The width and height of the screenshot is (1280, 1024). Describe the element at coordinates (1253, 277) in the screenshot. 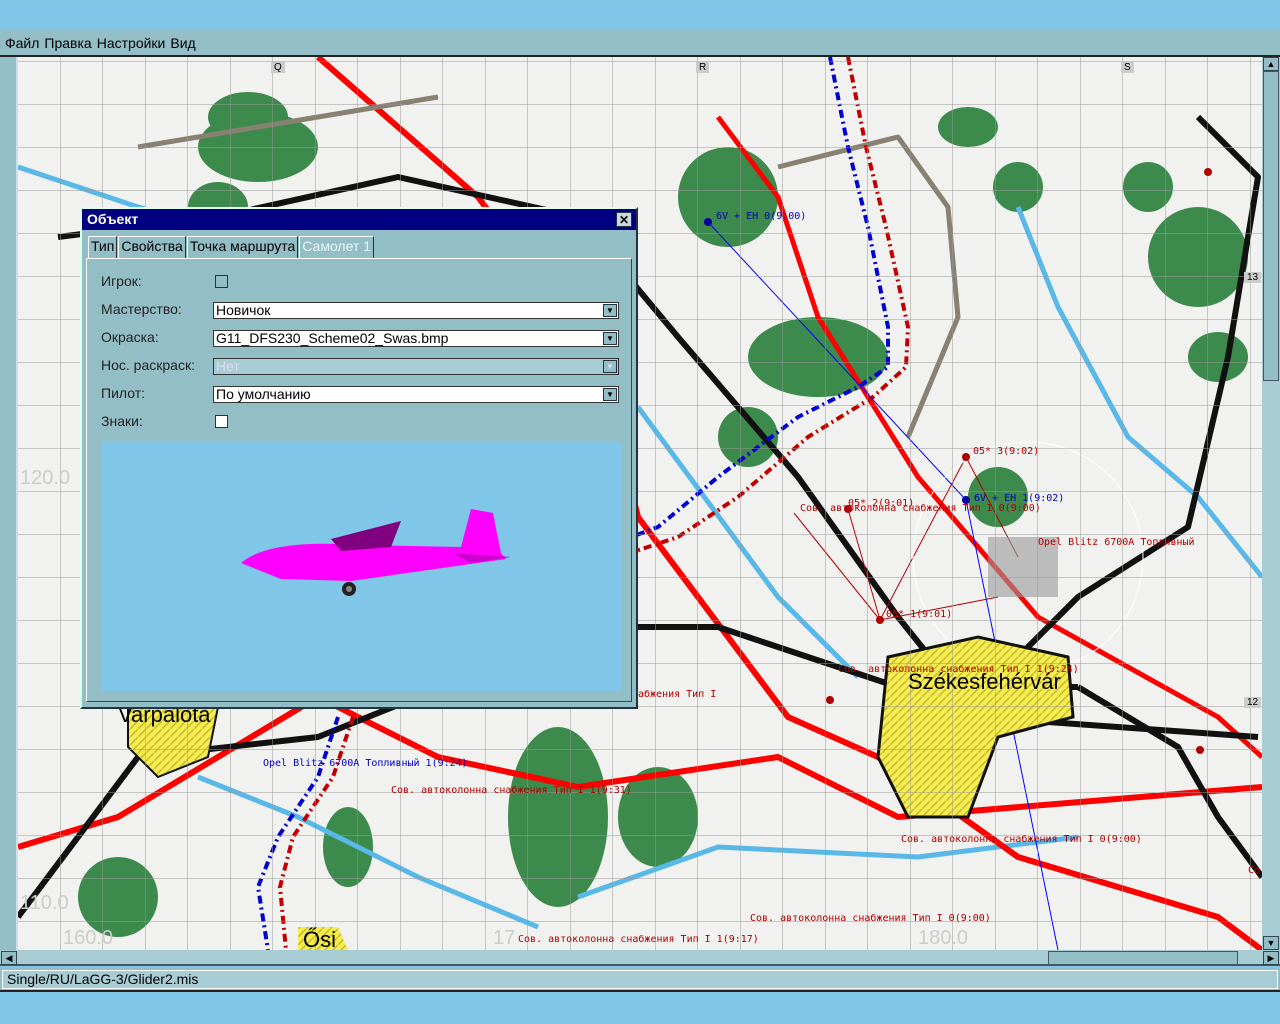

I see `grid-tag-13: 13` at that location.